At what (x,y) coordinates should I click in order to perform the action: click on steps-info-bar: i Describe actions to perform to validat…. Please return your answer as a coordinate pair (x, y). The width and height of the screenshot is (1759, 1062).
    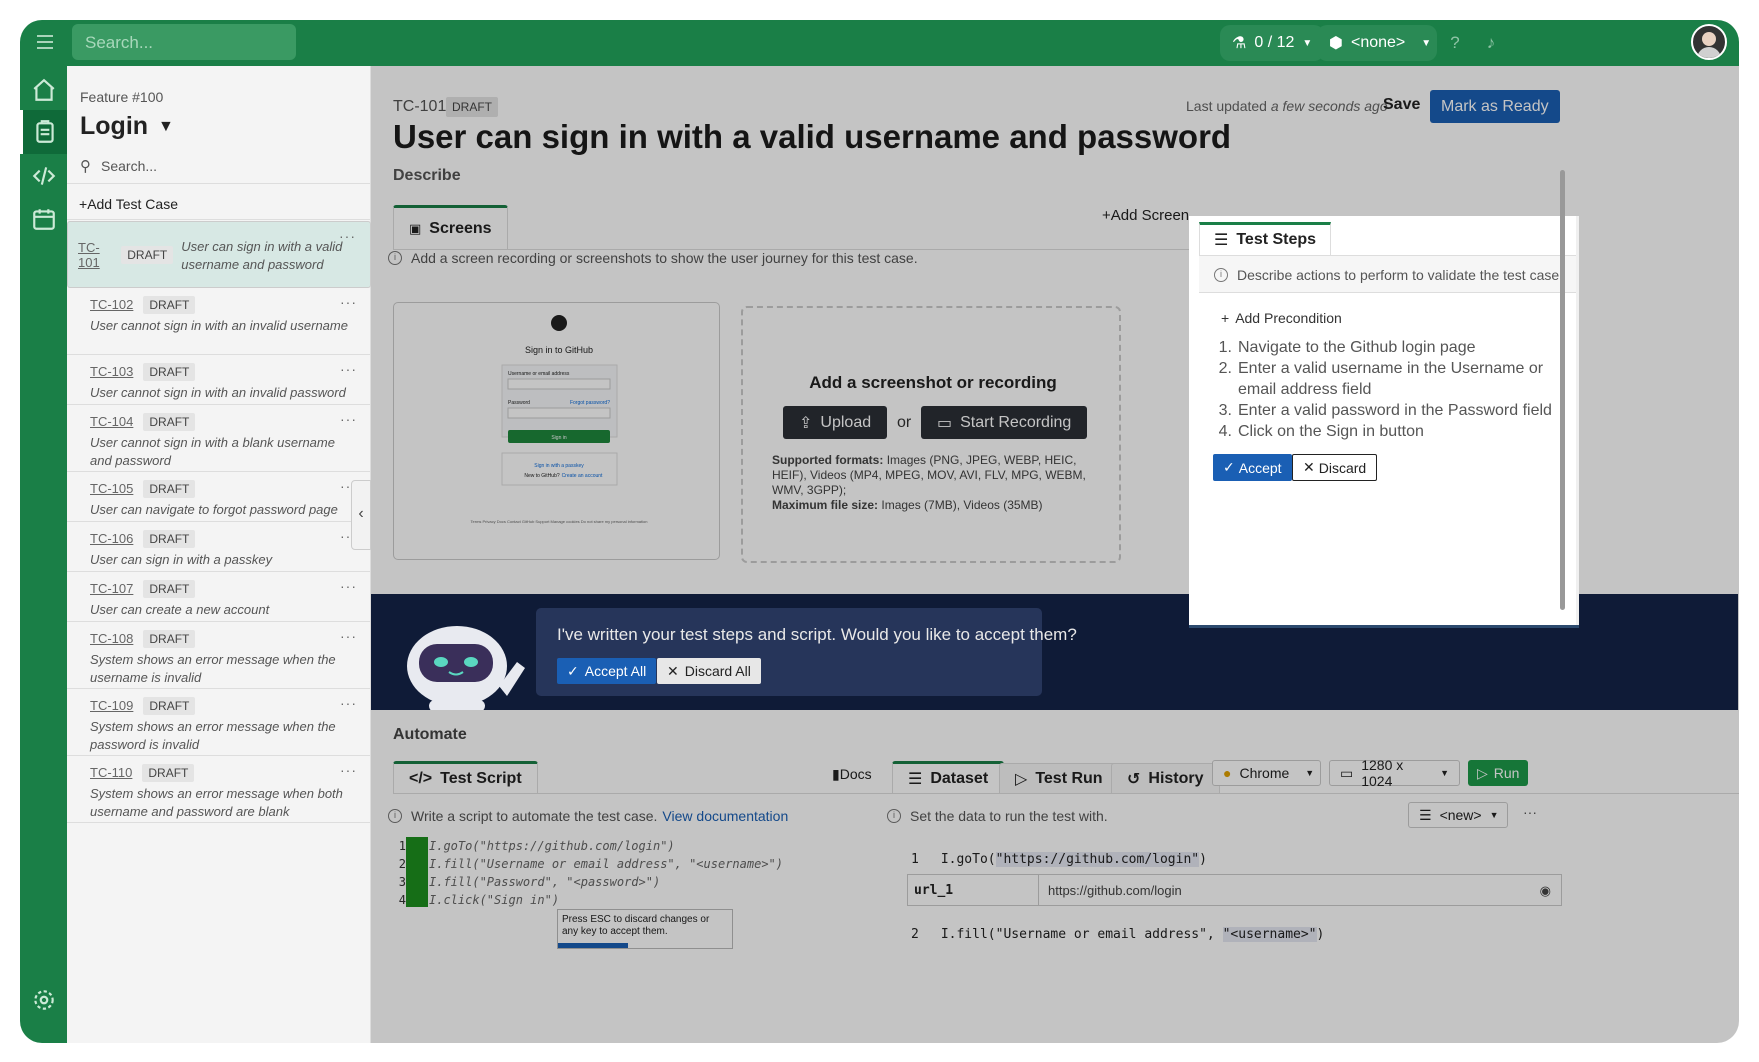
    Looking at the image, I should click on (1387, 274).